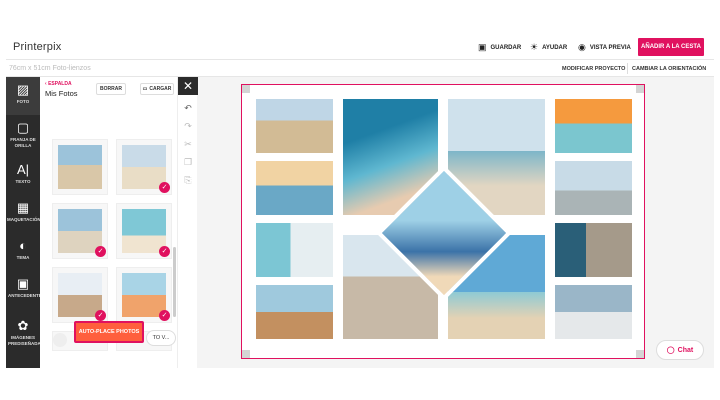 This screenshot has height=400, width=720. What do you see at coordinates (506, 47) in the screenshot?
I see `save-label: GUARDAR` at bounding box center [506, 47].